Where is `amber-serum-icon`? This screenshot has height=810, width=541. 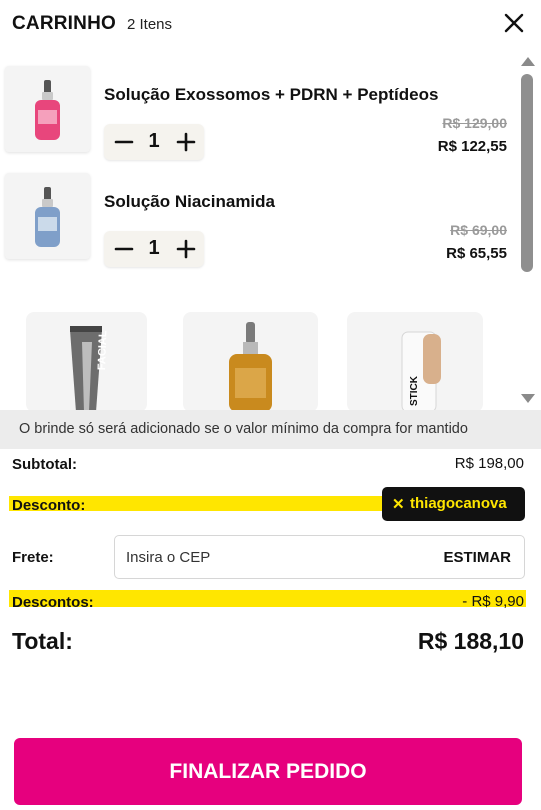 amber-serum-icon is located at coordinates (250, 366).